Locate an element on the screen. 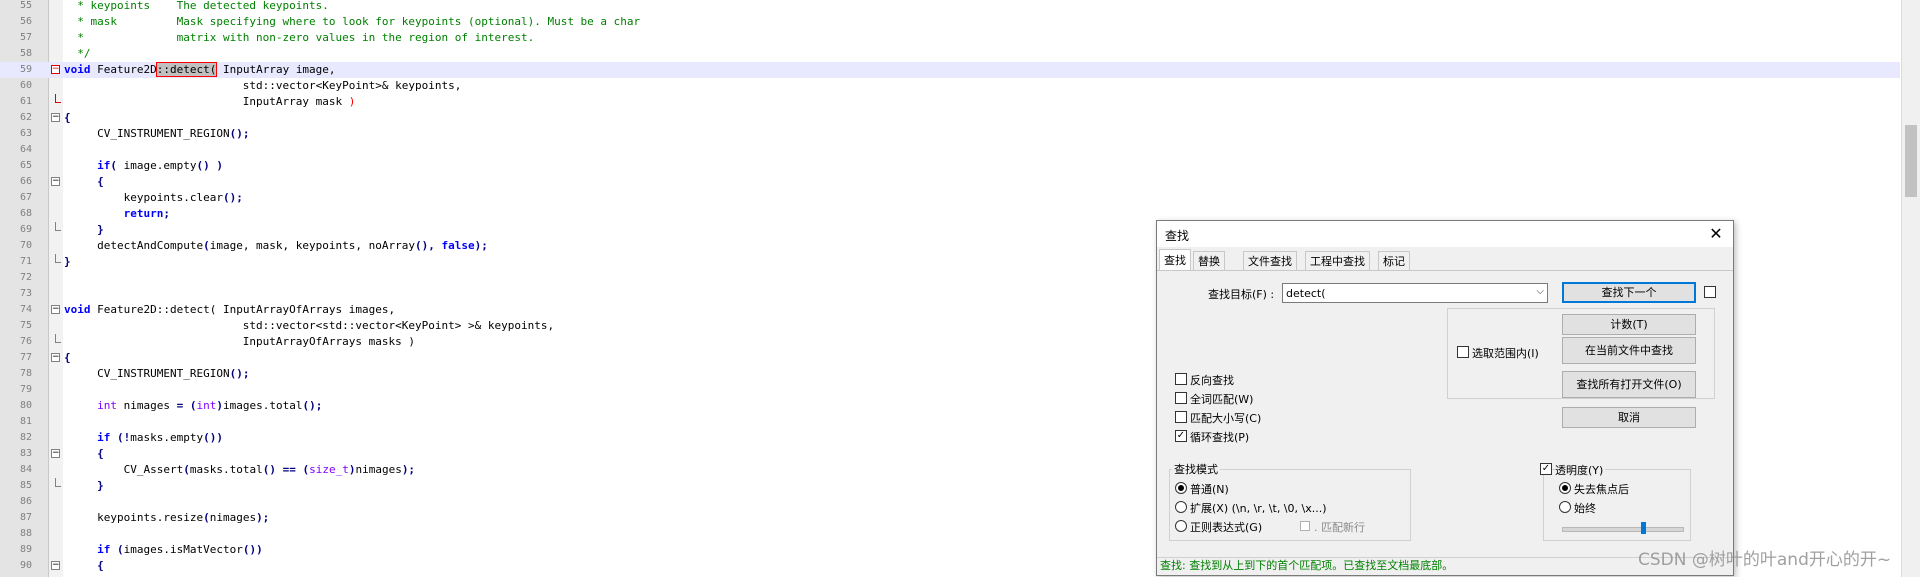 This screenshot has width=1920, height=577. code-text: if( image.empty() ) is located at coordinates (143, 166).